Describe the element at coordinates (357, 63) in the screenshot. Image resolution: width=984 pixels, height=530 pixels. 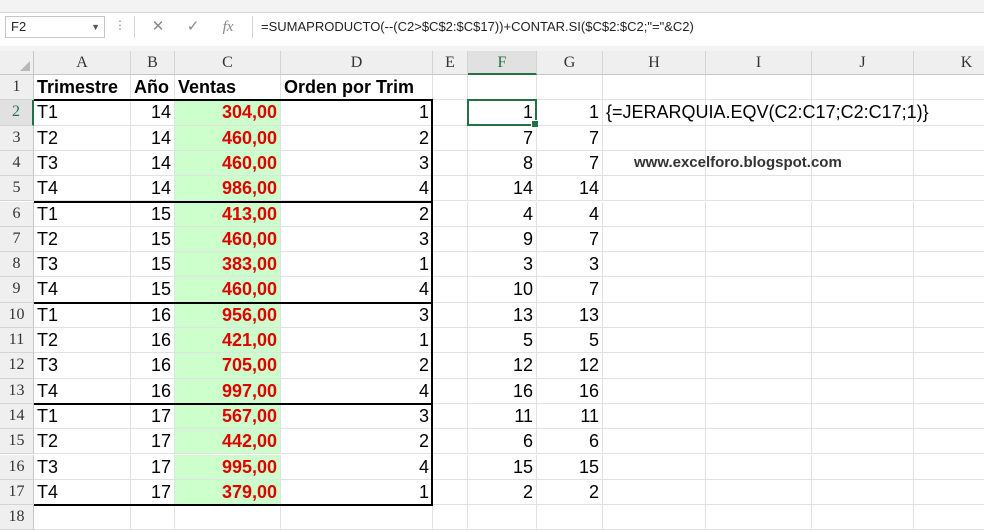
I see `column-header-d: D` at that location.